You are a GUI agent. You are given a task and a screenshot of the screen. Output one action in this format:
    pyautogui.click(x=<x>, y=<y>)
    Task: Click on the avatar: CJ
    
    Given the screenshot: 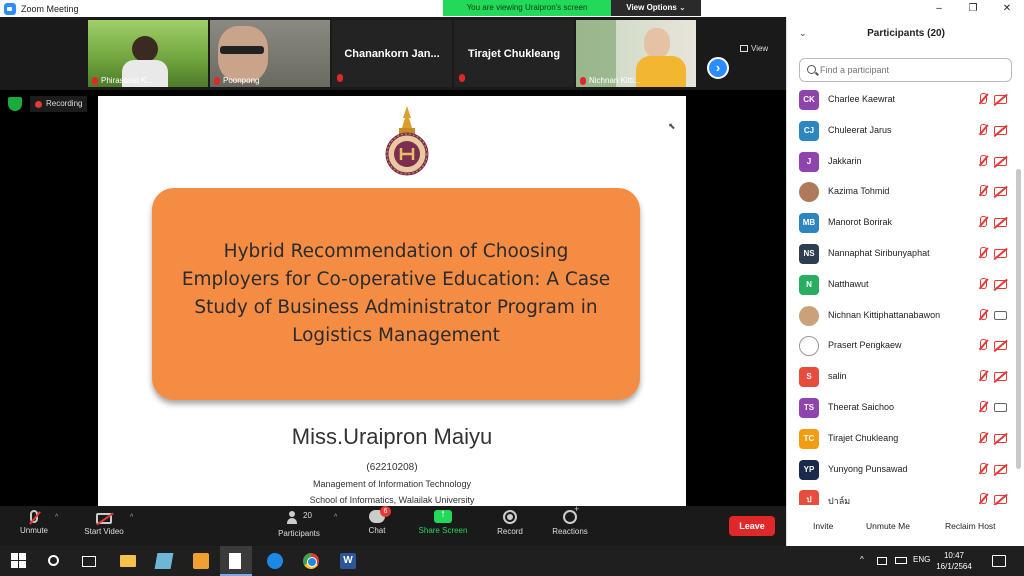 What is the action you would take?
    pyautogui.click(x=809, y=130)
    